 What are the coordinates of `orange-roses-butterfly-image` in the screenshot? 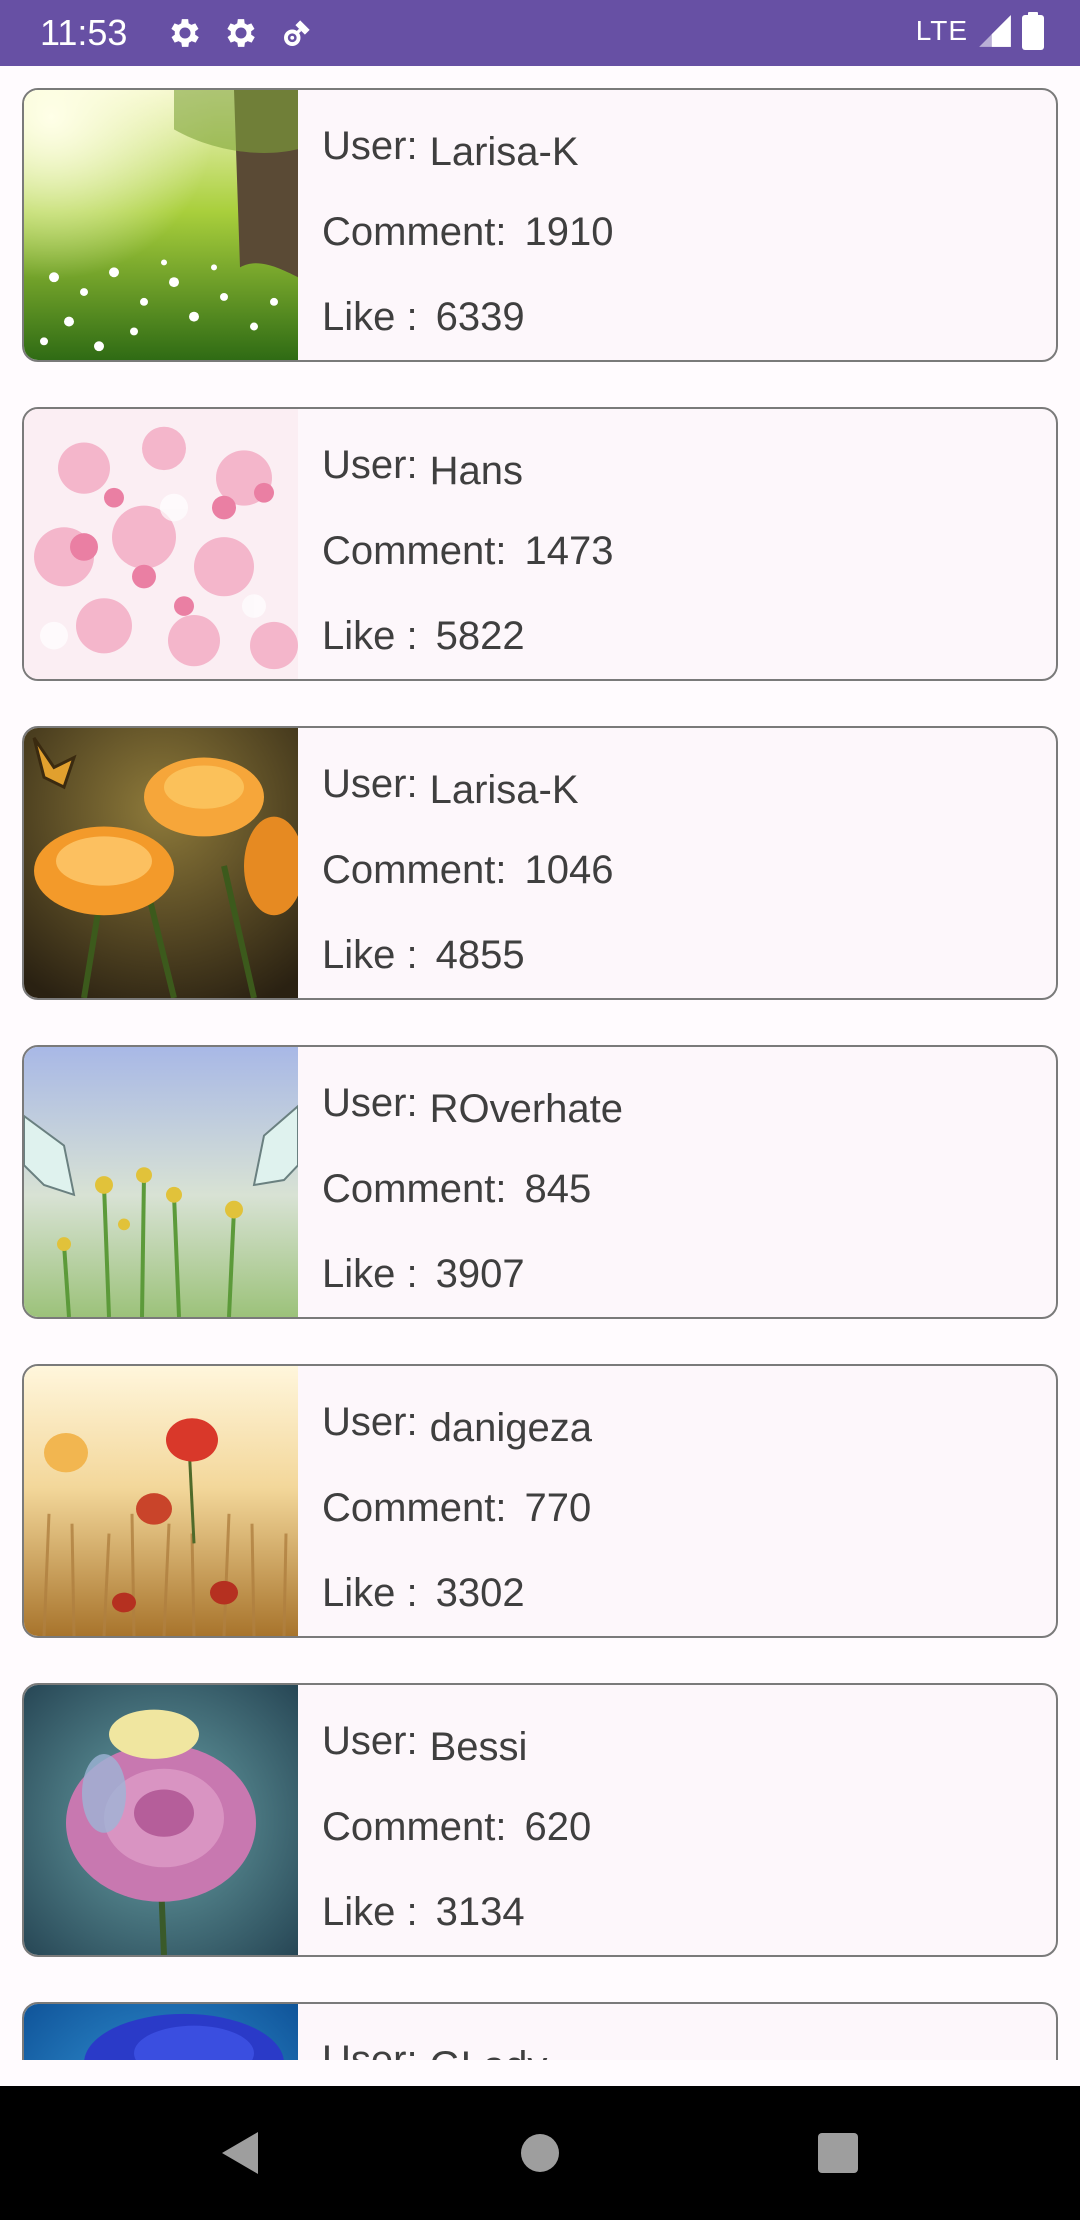 It's located at (161, 863).